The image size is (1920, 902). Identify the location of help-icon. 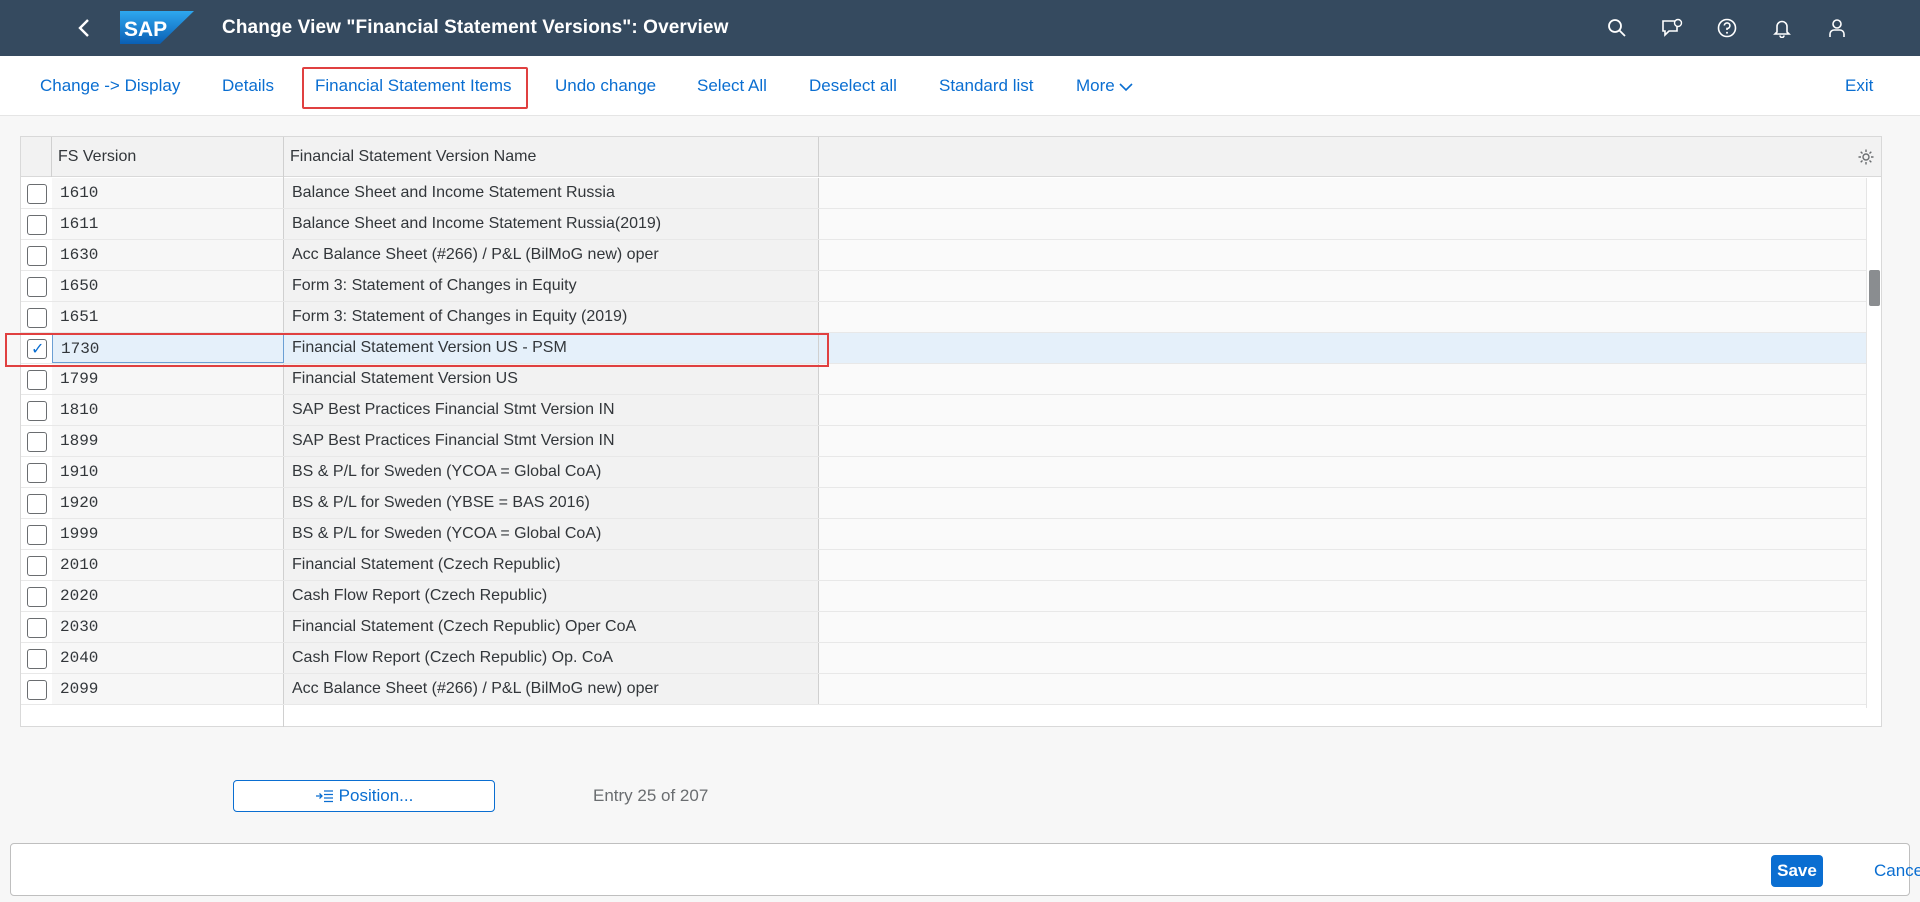
(1727, 28).